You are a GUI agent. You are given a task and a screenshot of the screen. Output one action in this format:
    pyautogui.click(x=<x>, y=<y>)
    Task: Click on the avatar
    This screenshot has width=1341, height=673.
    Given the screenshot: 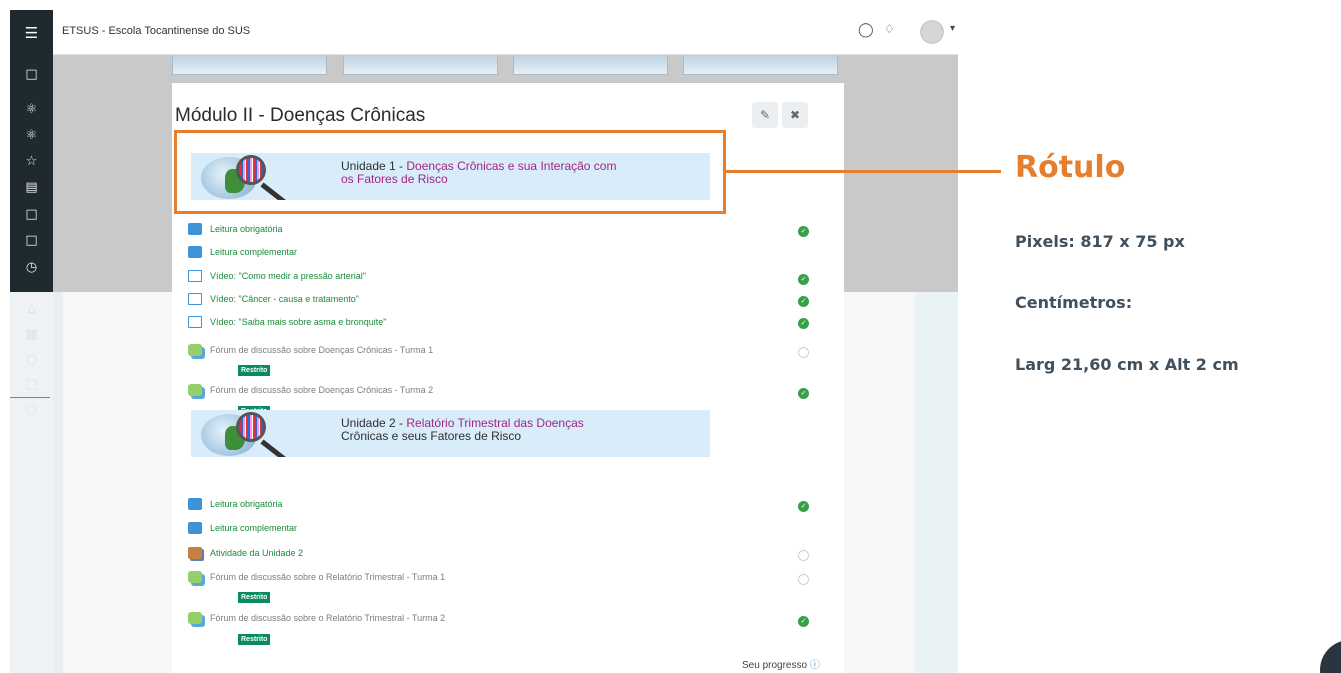 What is the action you would take?
    pyautogui.click(x=932, y=32)
    